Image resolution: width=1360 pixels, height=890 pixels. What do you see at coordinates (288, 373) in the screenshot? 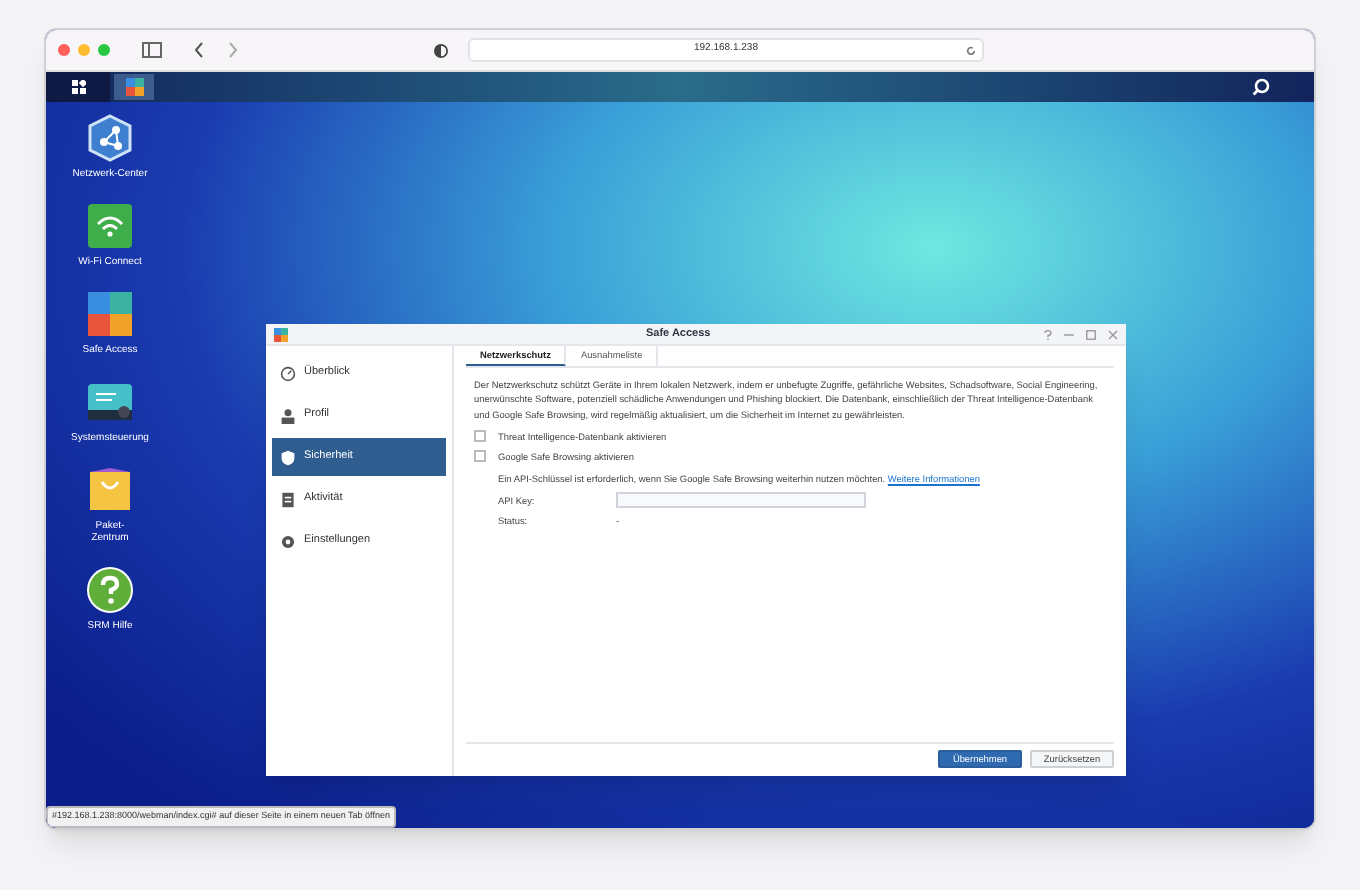
I see `gauge-icon` at bounding box center [288, 373].